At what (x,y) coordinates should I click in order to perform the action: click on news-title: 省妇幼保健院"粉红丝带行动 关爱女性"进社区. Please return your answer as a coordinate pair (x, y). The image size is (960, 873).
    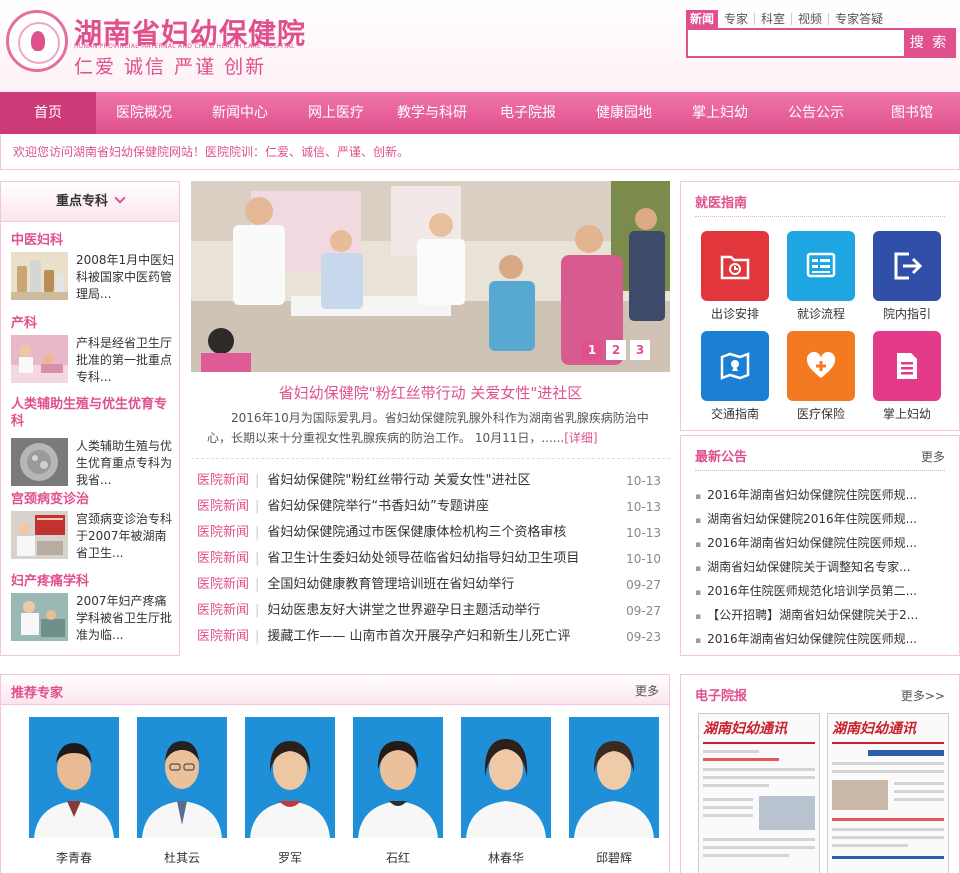
    Looking at the image, I should click on (398, 480).